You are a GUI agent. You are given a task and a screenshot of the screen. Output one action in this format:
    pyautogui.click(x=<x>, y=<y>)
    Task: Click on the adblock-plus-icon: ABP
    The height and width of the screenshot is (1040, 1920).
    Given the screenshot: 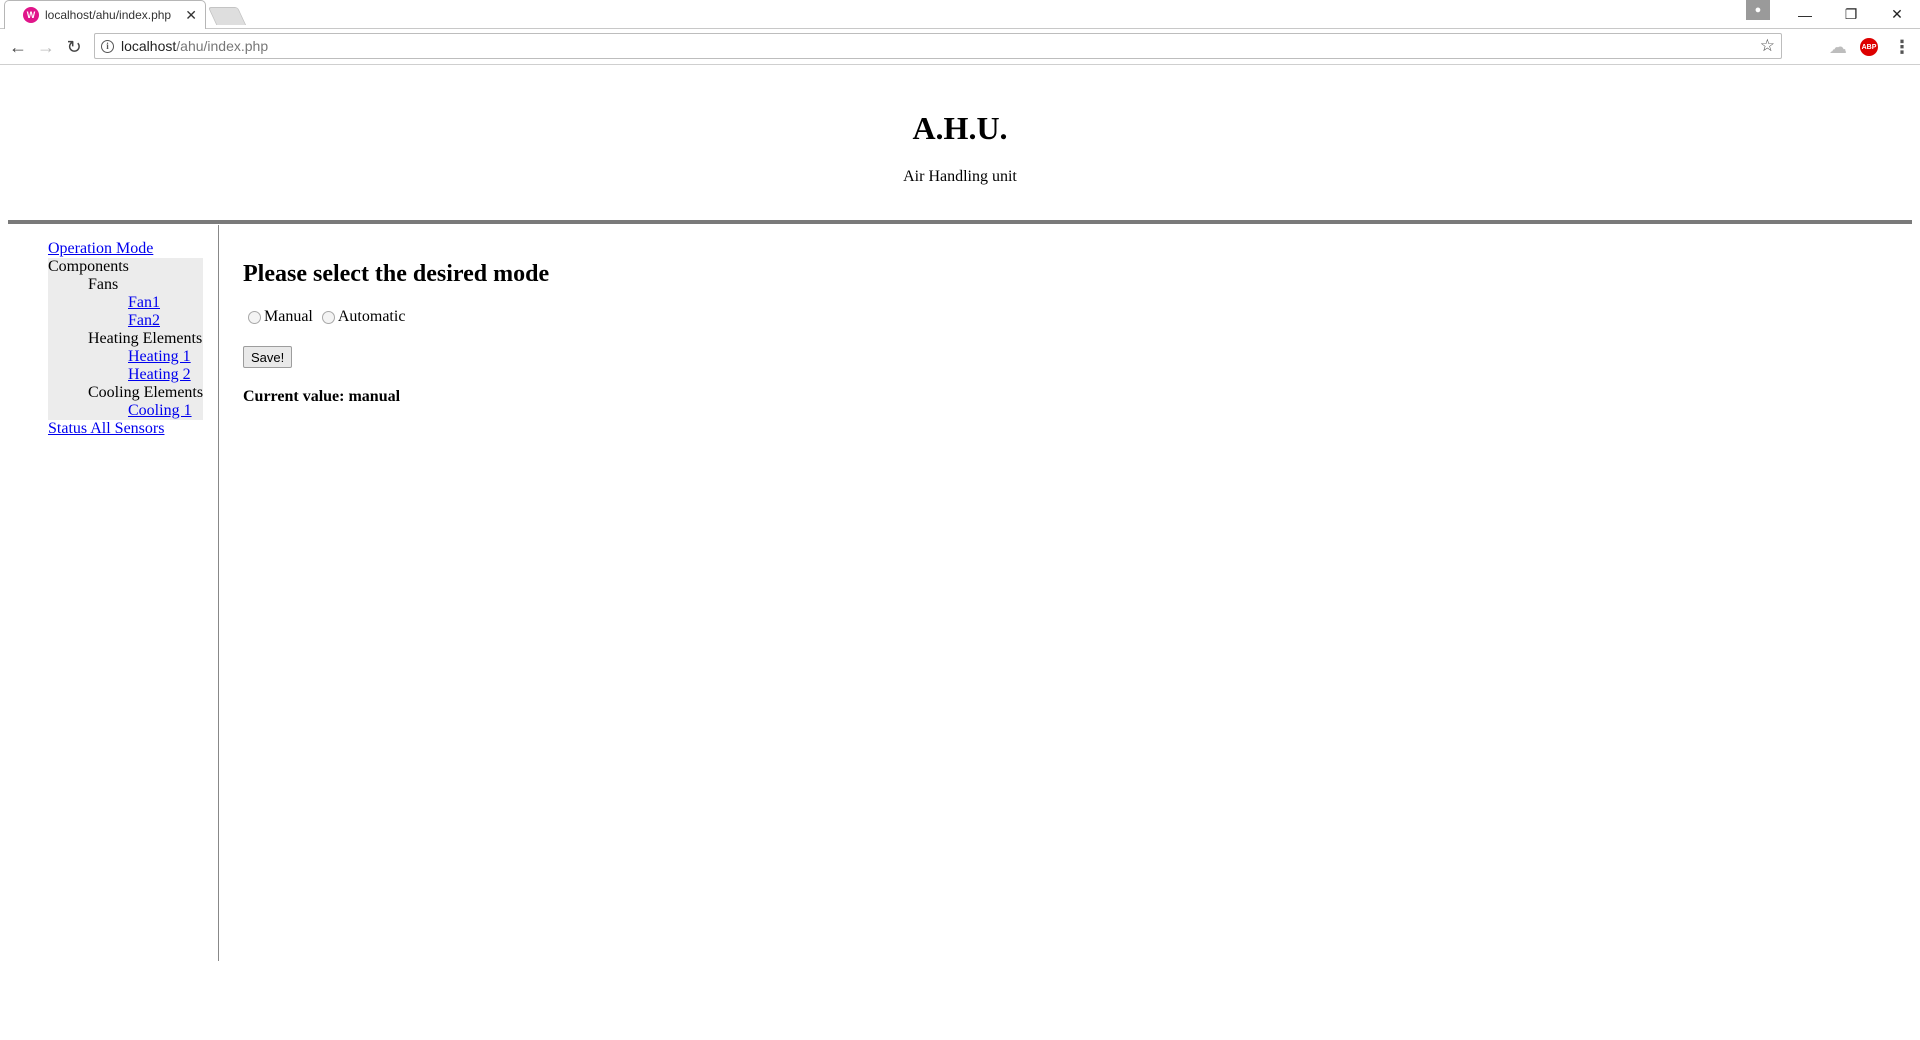 What is the action you would take?
    pyautogui.click(x=1869, y=47)
    